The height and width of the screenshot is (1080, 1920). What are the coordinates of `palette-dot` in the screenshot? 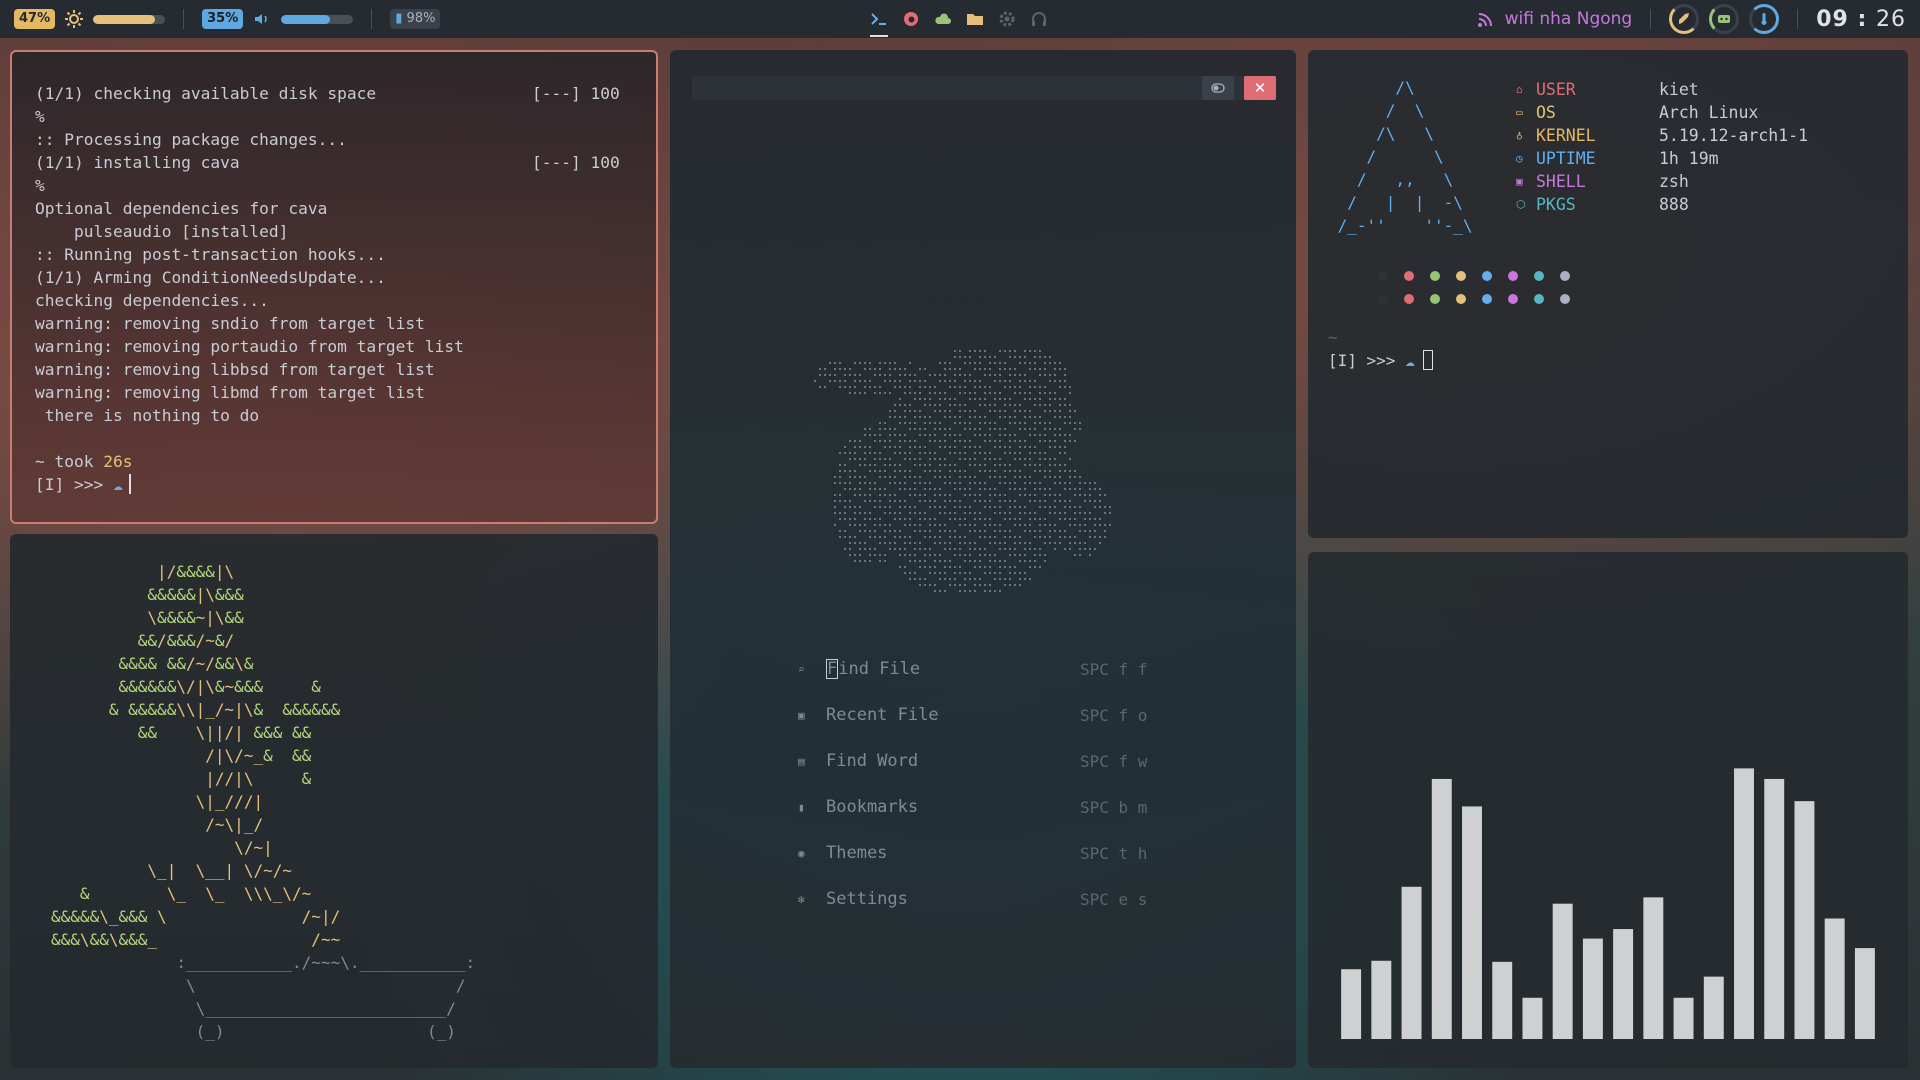 It's located at (1487, 275).